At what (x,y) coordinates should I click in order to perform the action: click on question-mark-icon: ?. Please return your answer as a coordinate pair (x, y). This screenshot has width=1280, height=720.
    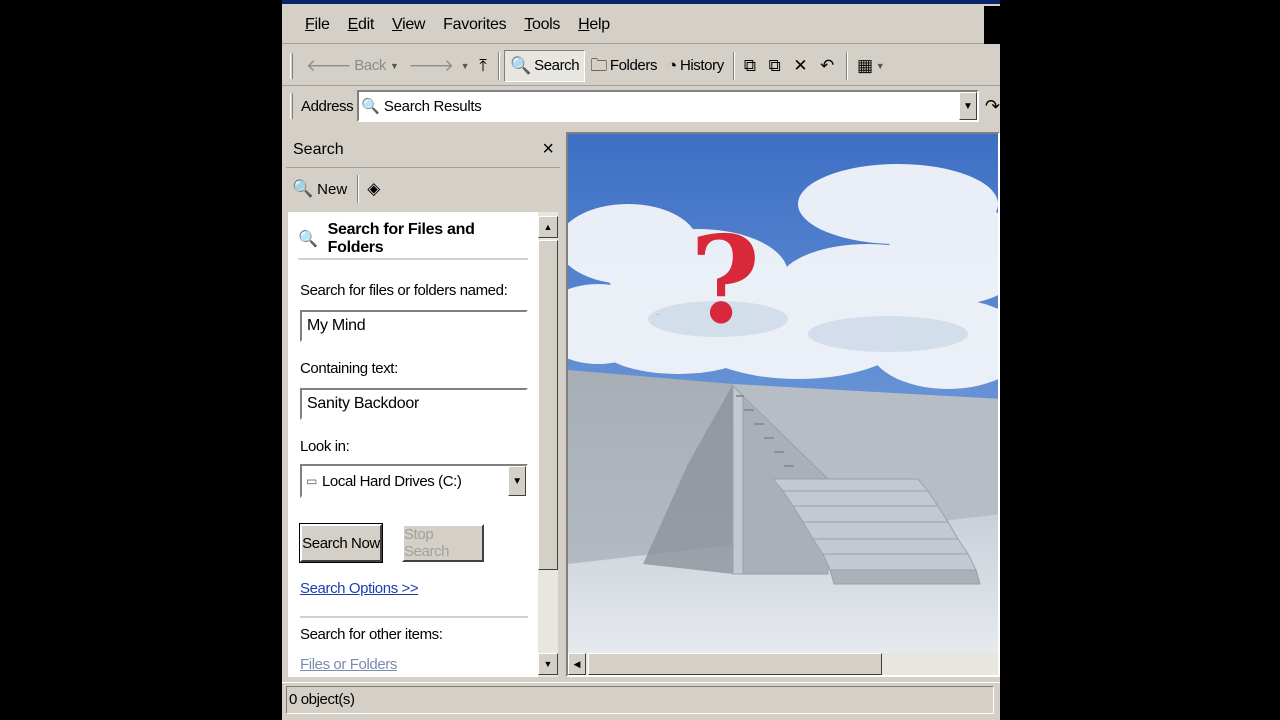
    Looking at the image, I should click on (725, 280).